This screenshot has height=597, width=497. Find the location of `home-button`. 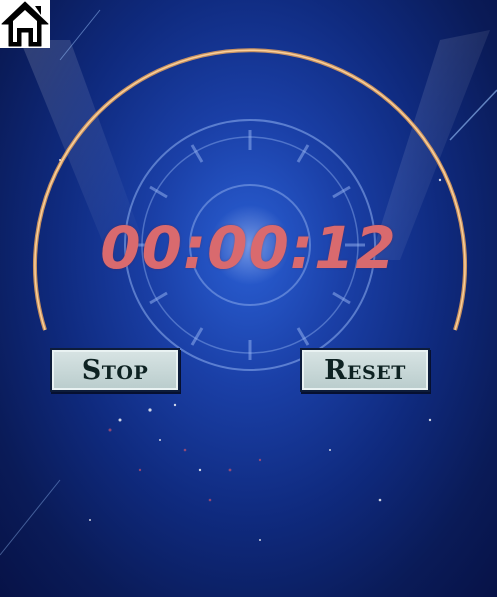

home-button is located at coordinates (25, 24).